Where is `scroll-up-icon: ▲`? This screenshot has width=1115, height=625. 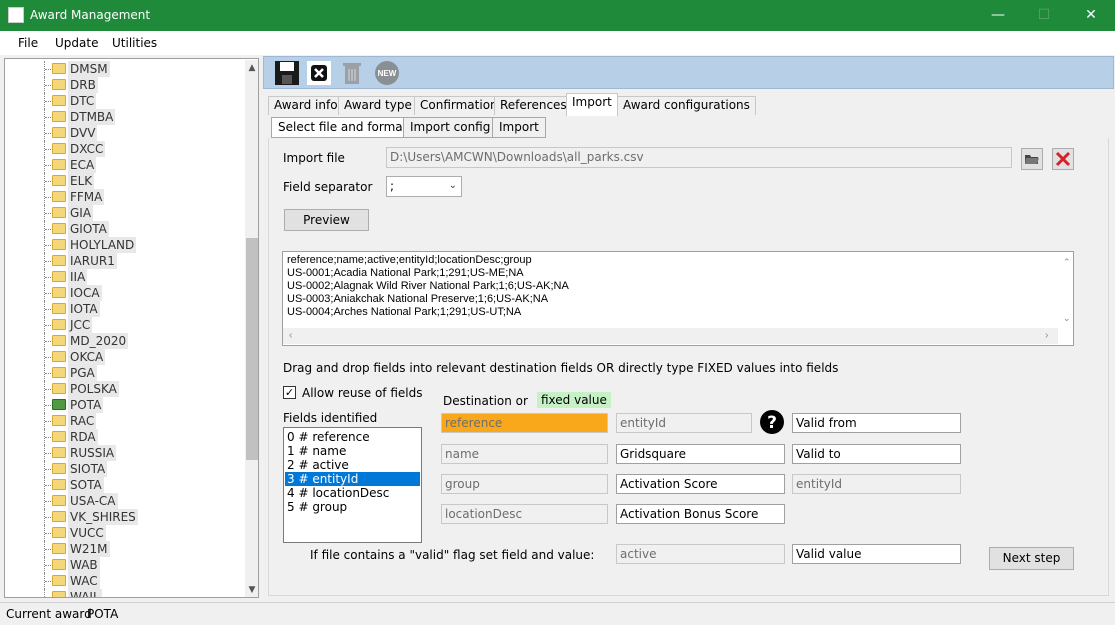
scroll-up-icon: ▲ is located at coordinates (251, 68).